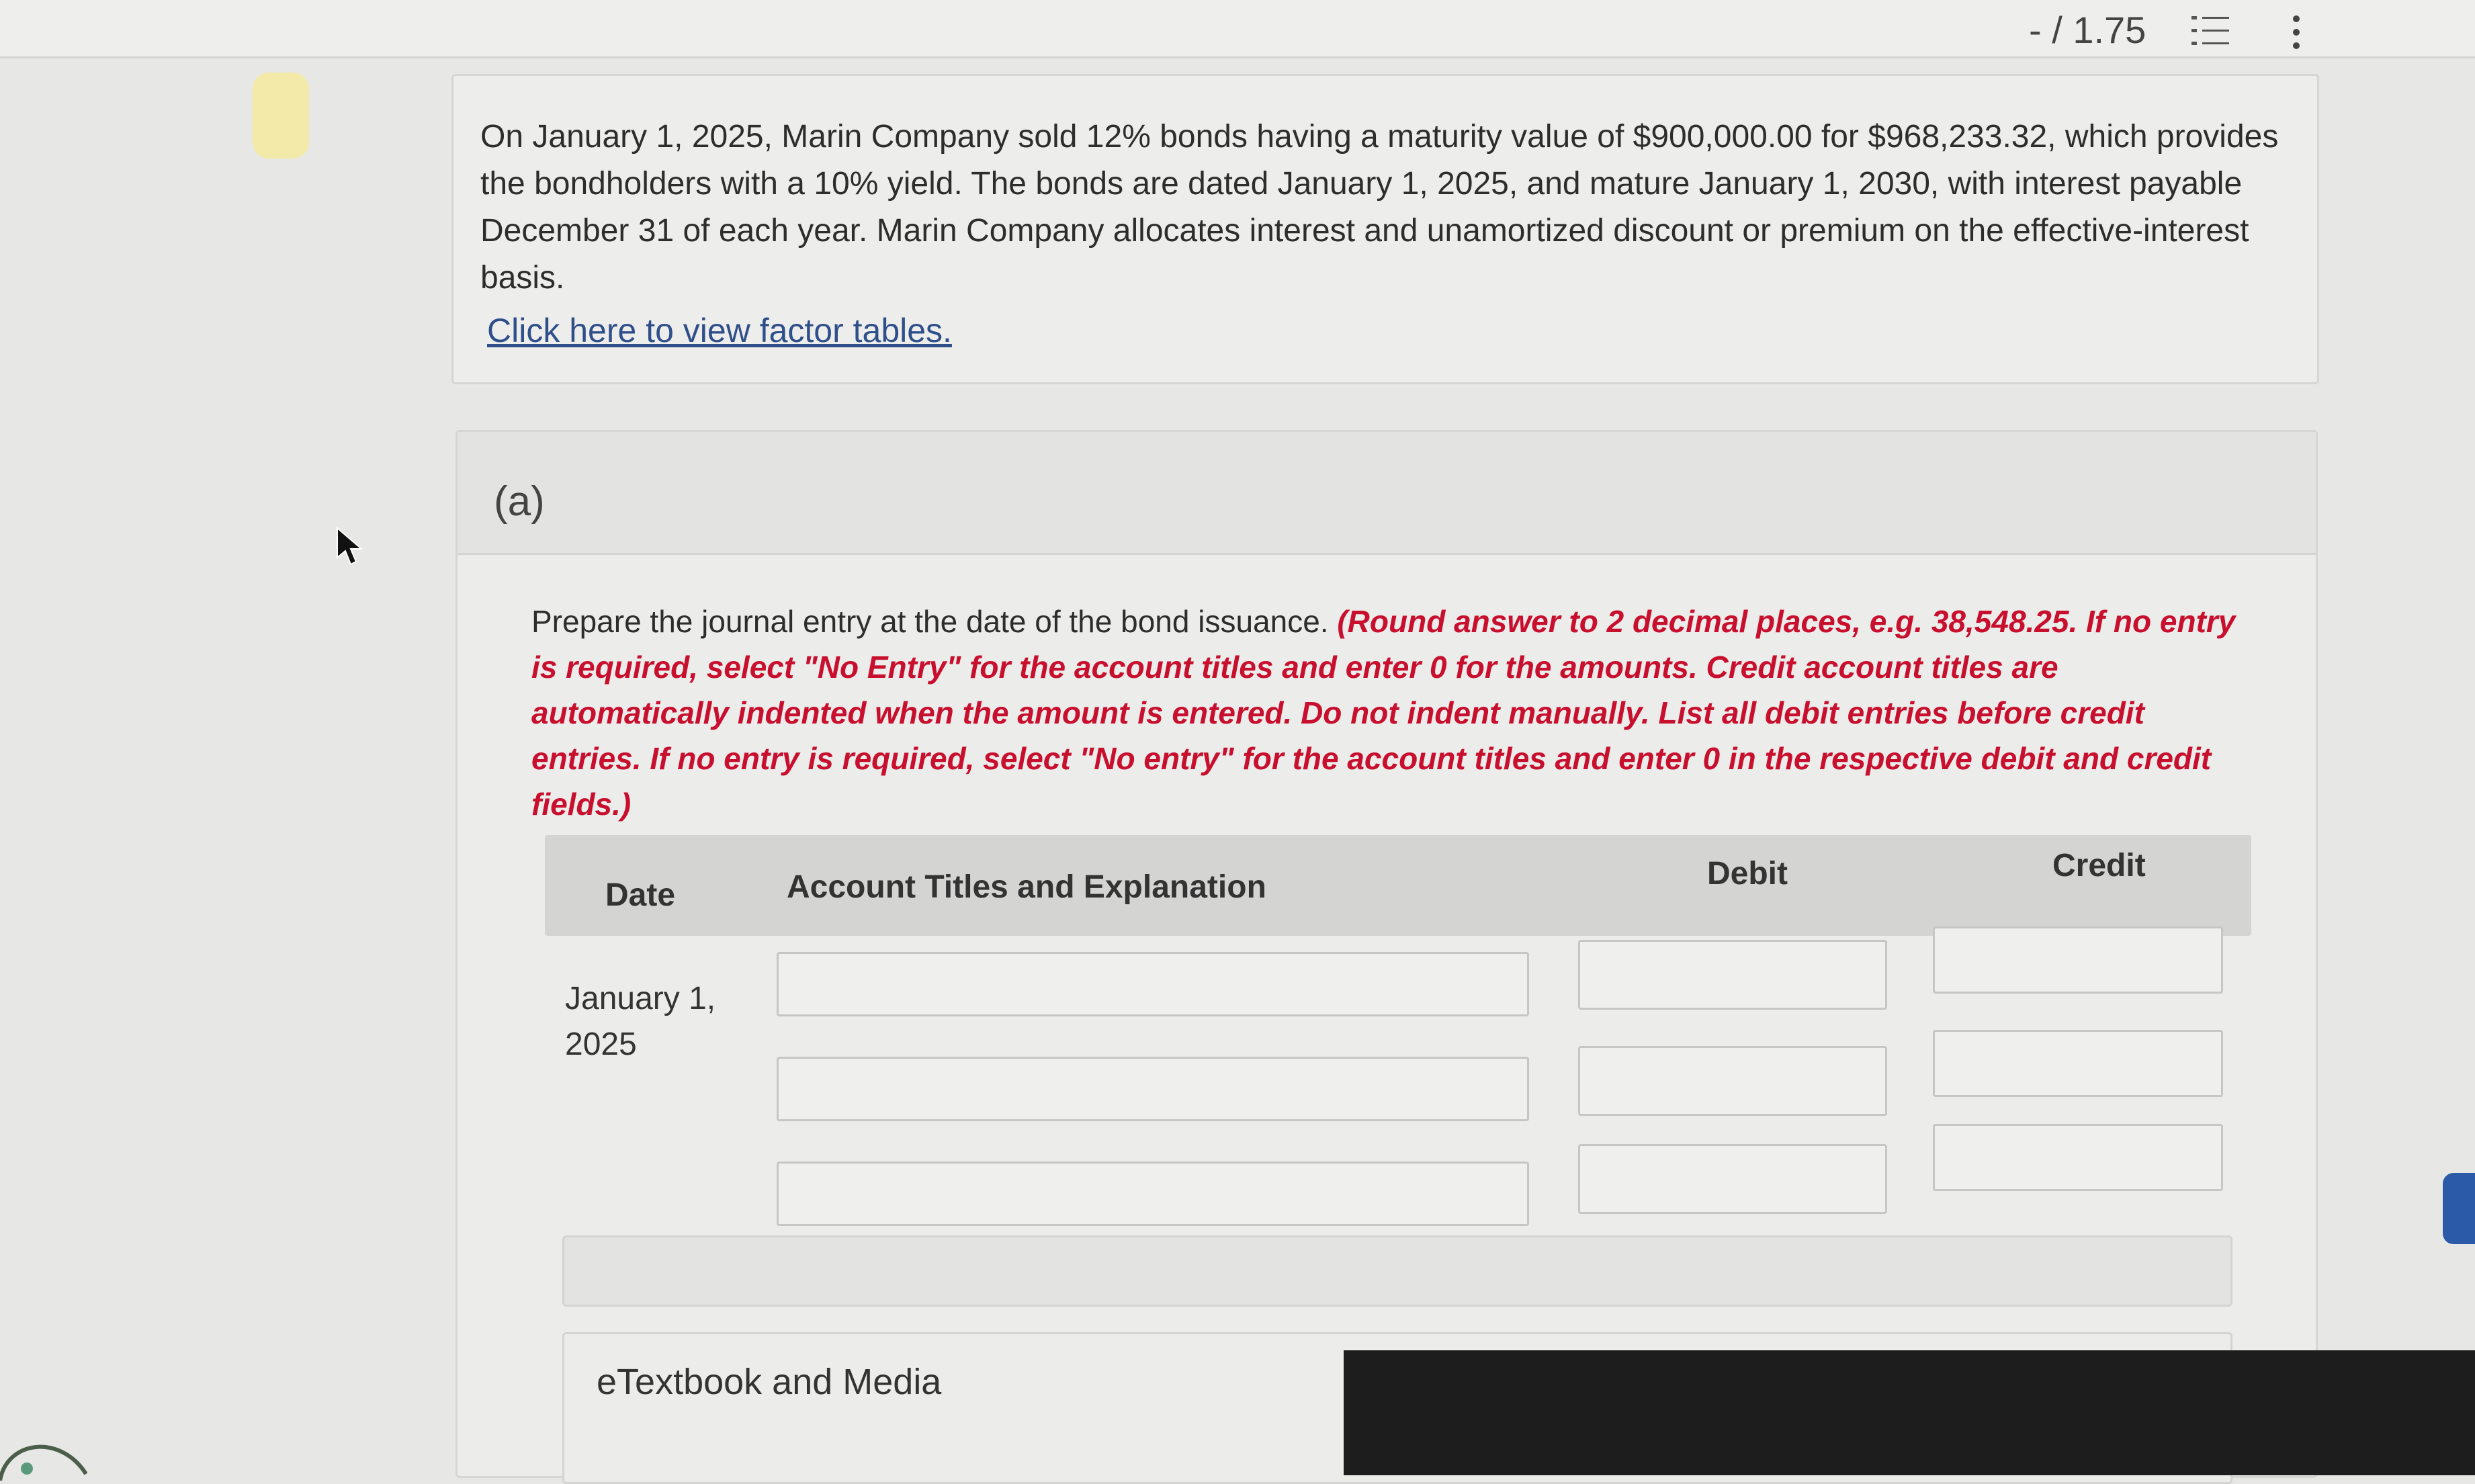 The image size is (2475, 1484). What do you see at coordinates (601, 1044) in the screenshot?
I see `date-line-2: 2025` at bounding box center [601, 1044].